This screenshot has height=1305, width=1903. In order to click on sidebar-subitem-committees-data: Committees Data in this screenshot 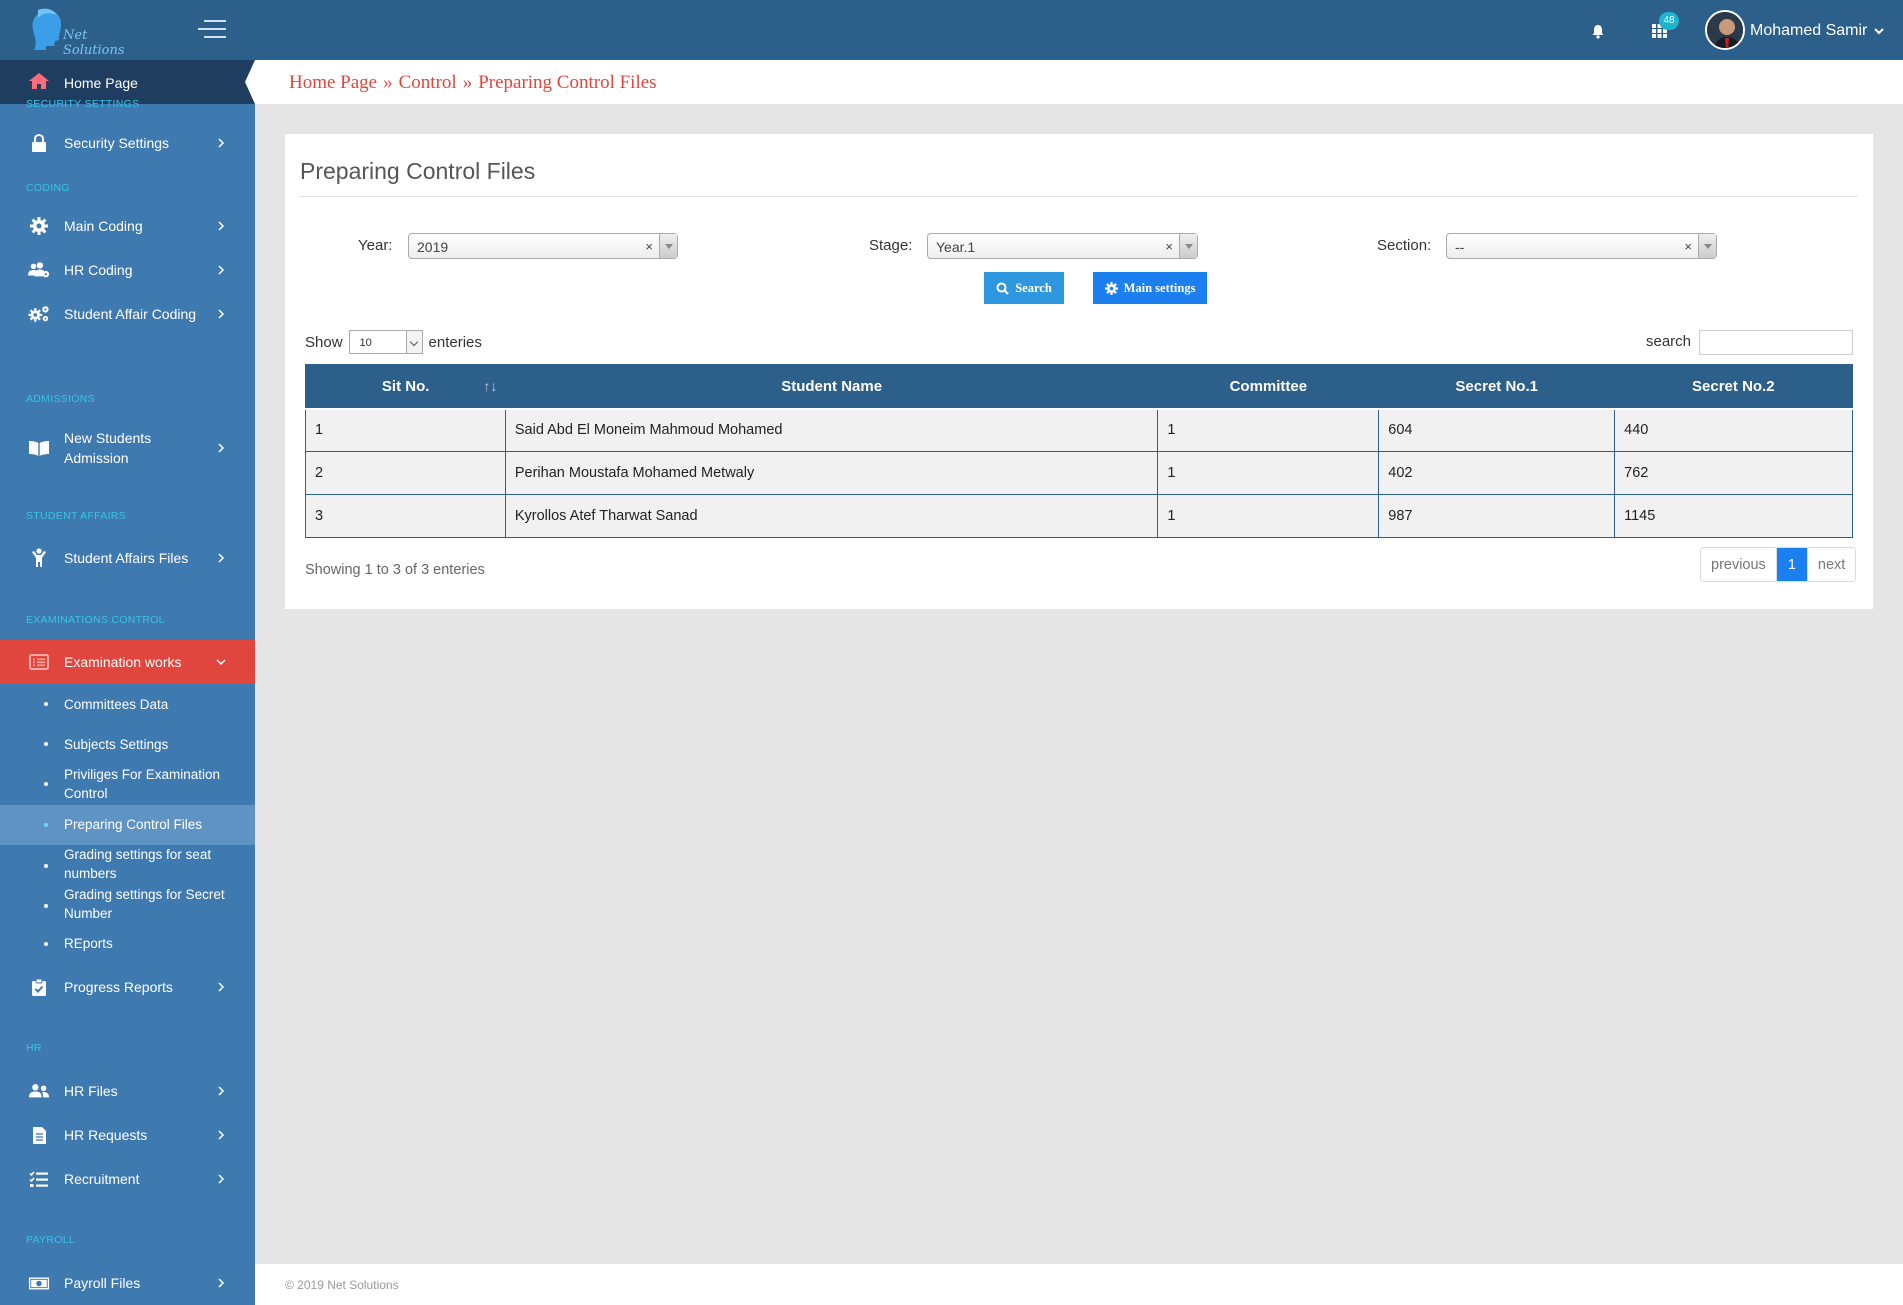, I will do `click(127, 704)`.